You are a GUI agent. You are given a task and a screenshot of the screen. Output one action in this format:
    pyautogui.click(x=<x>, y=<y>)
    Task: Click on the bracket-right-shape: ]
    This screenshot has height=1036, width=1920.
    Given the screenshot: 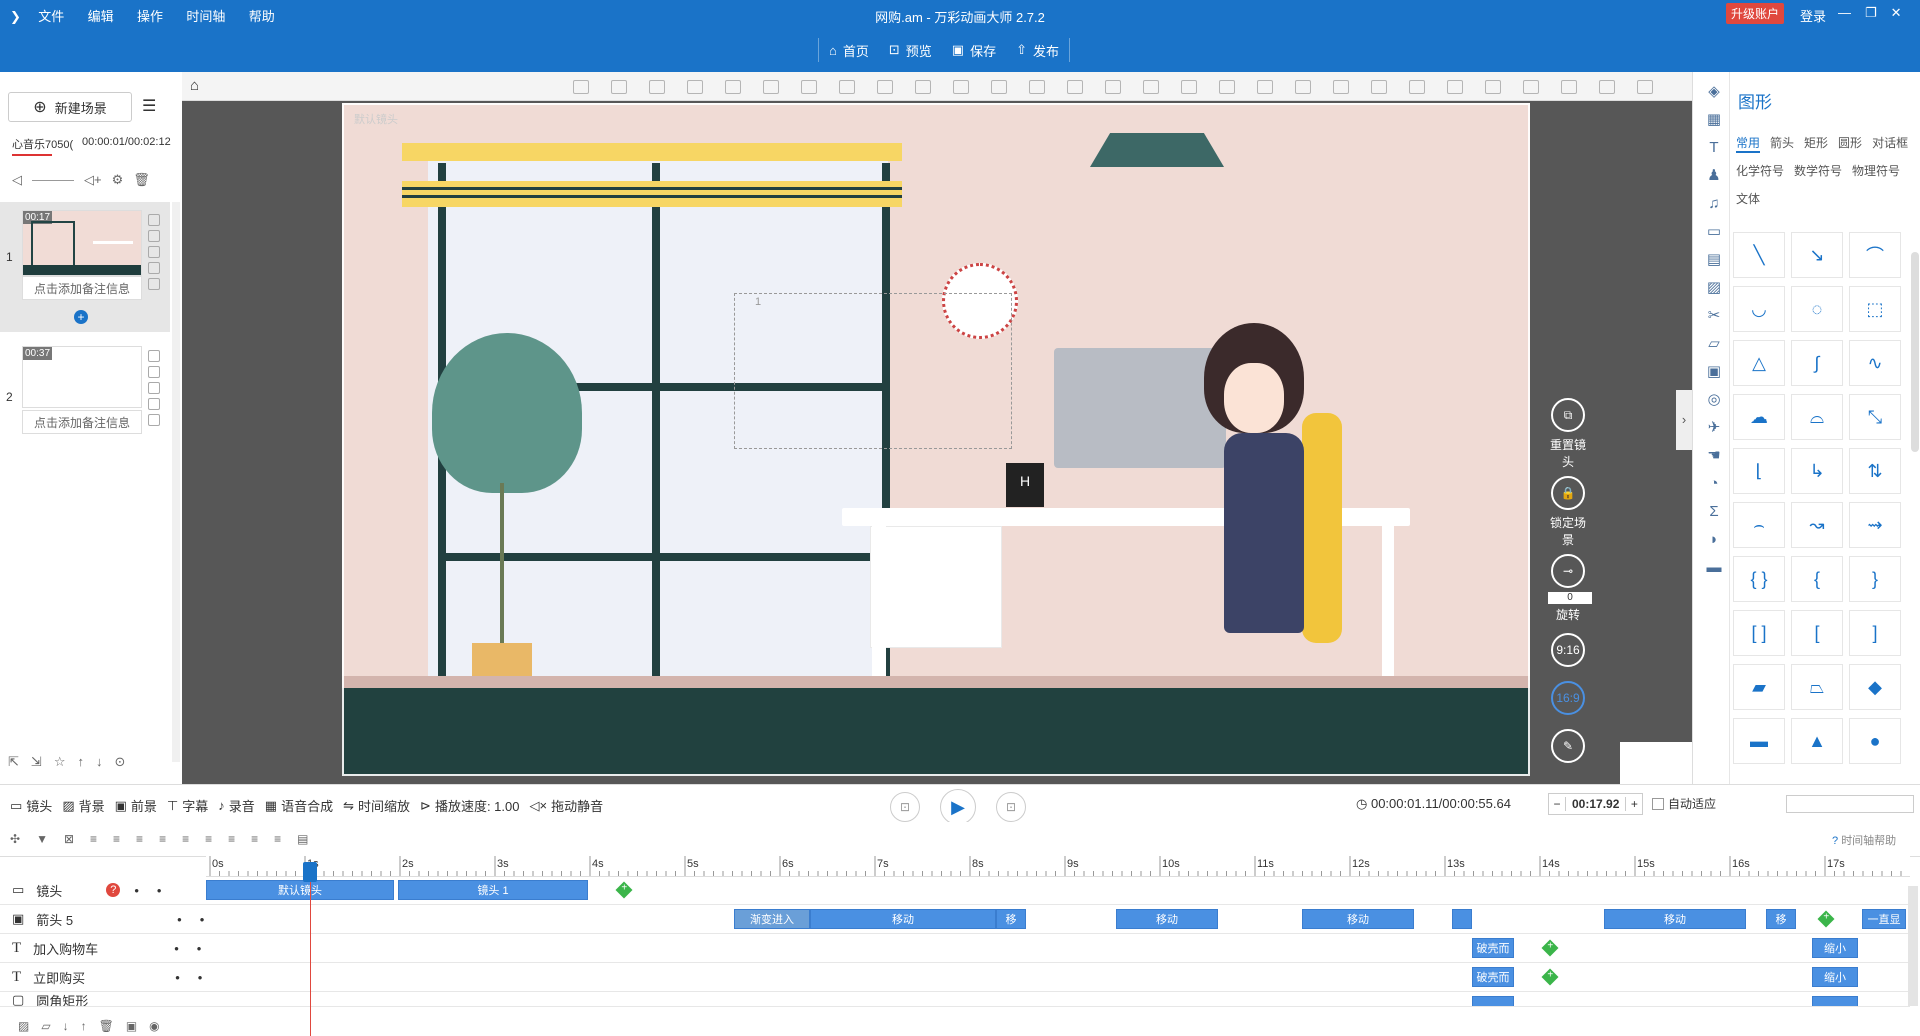 What is the action you would take?
    pyautogui.click(x=1875, y=633)
    